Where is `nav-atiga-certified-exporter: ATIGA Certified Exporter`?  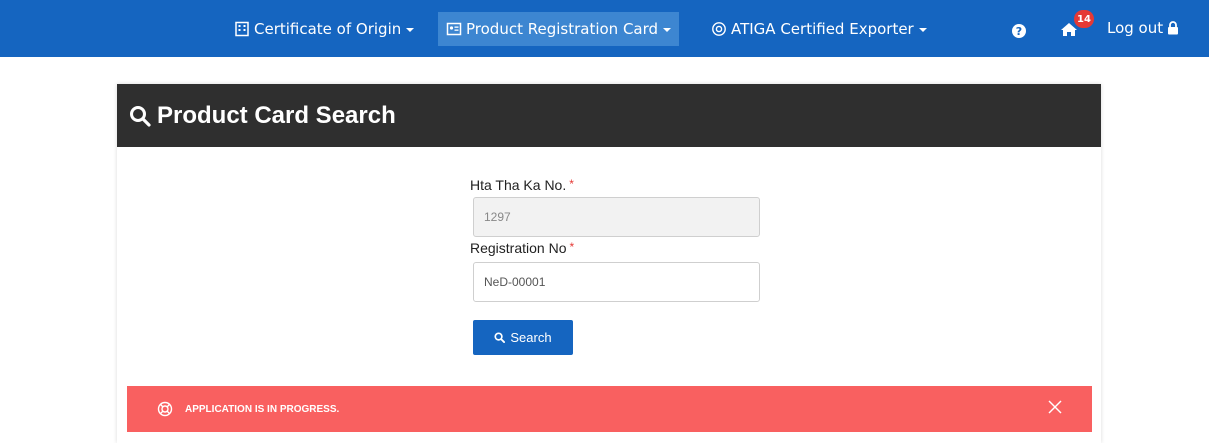 nav-atiga-certified-exporter: ATIGA Certified Exporter is located at coordinates (819, 29).